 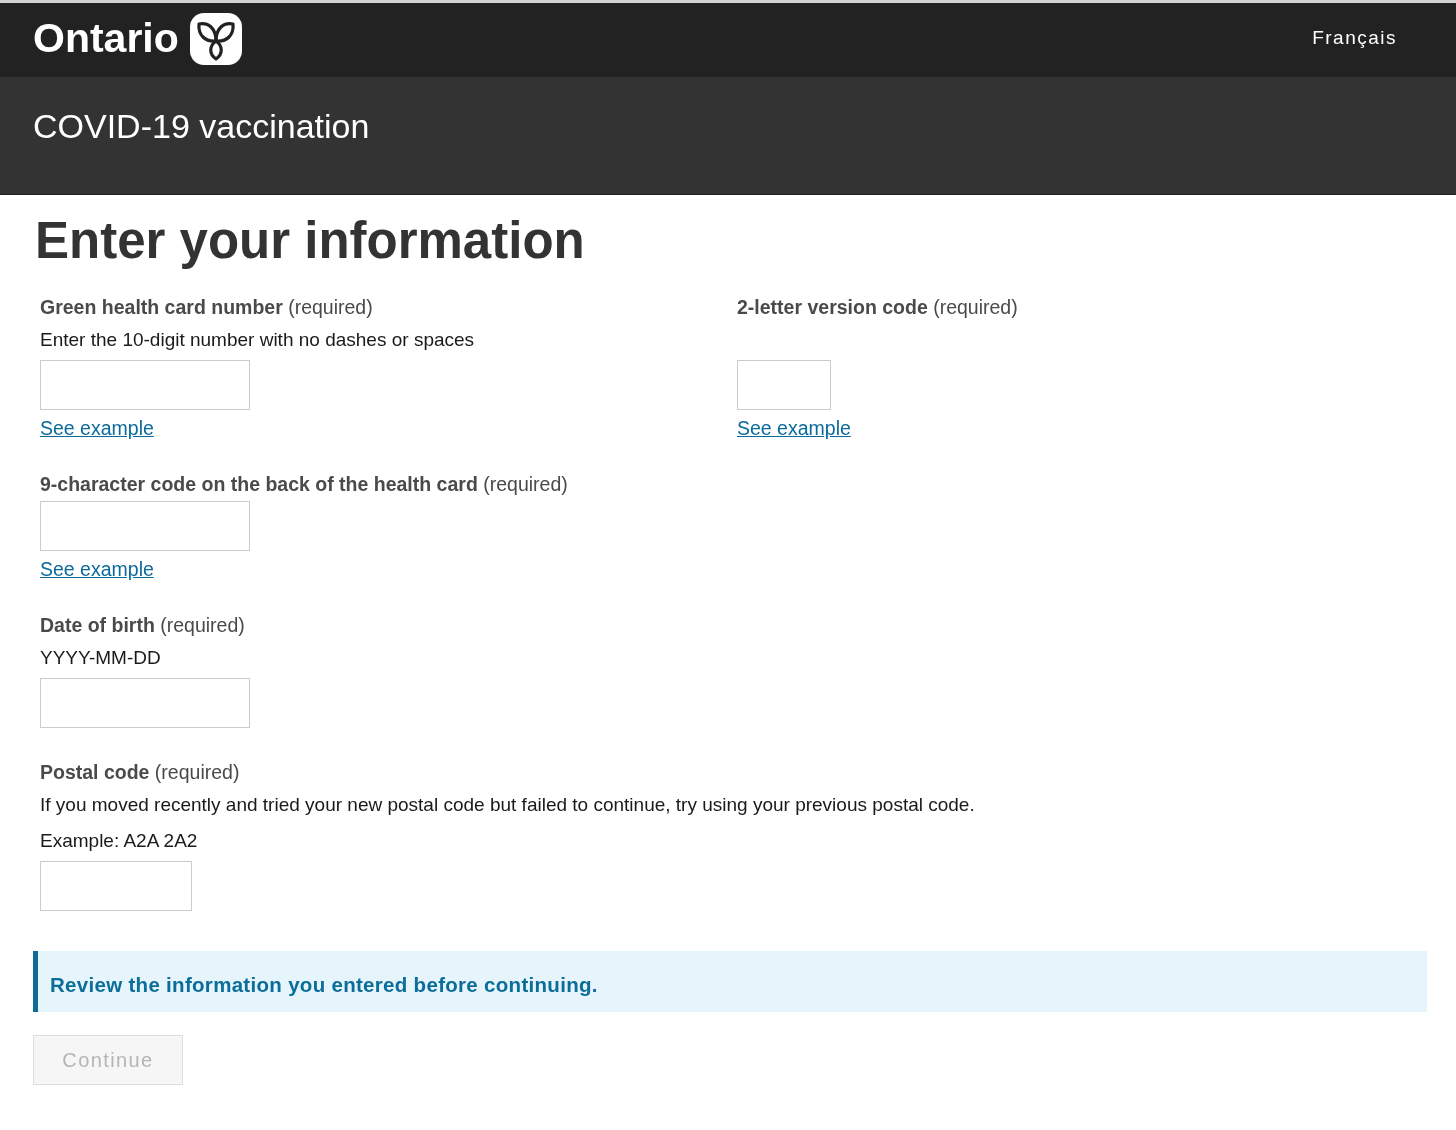 I want to click on flower-icon, so click(x=215, y=38).